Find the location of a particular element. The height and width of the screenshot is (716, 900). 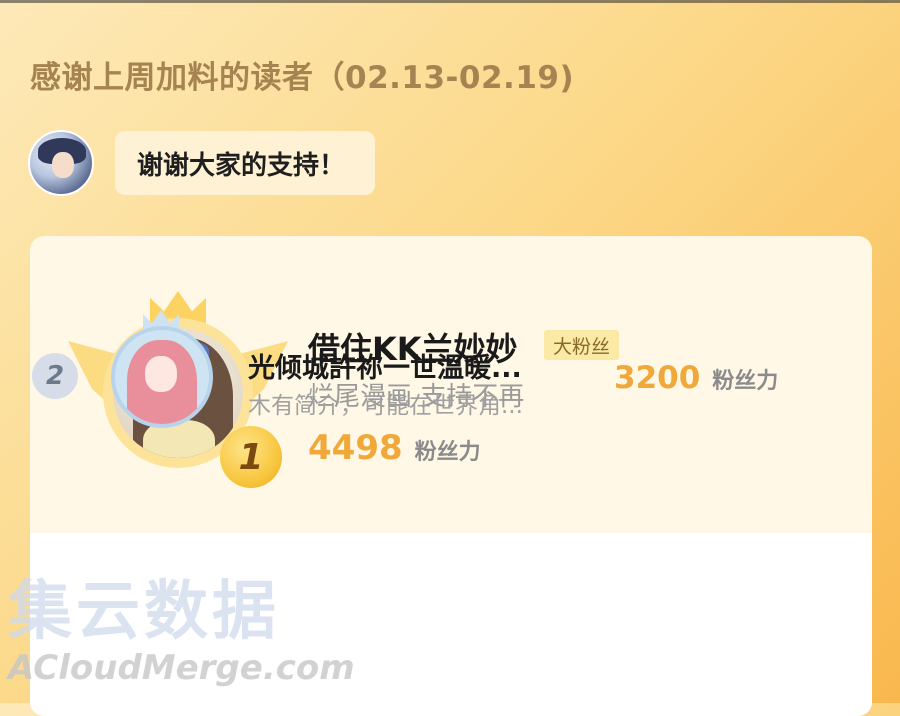

top-fan-score-value: 4498 is located at coordinates (355, 448).